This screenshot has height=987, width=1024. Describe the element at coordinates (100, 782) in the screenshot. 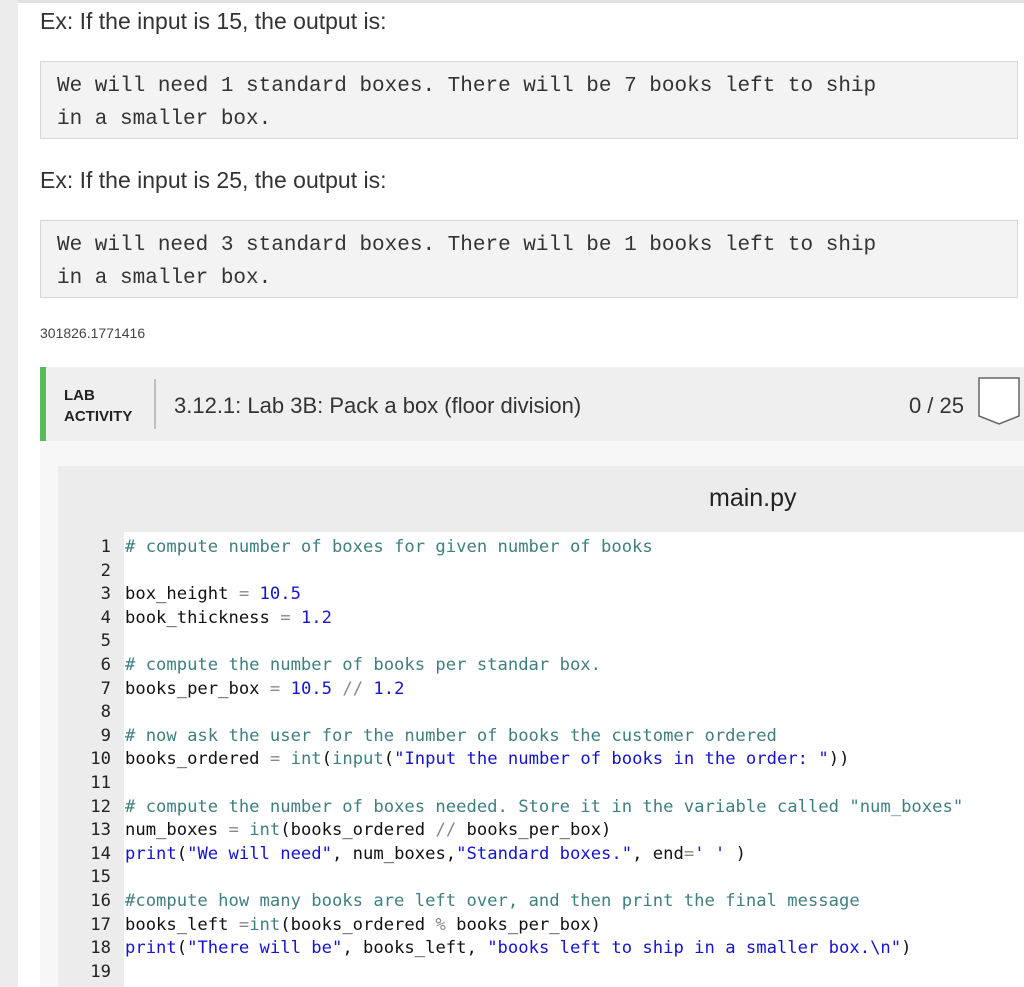

I see `line-number: 11` at that location.